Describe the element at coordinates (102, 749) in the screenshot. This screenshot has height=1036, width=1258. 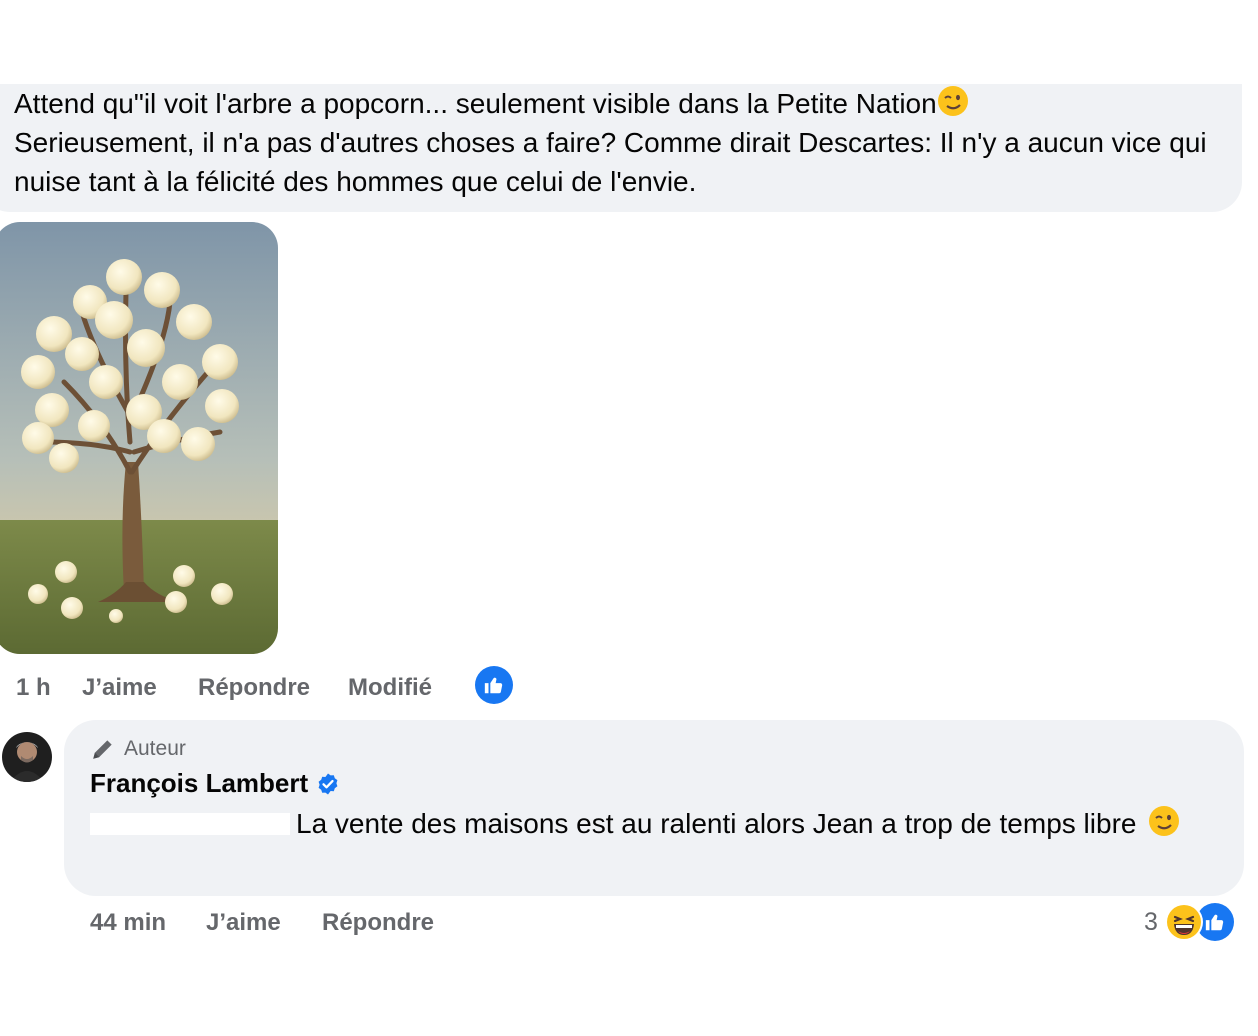
I see `pencil-icon` at that location.